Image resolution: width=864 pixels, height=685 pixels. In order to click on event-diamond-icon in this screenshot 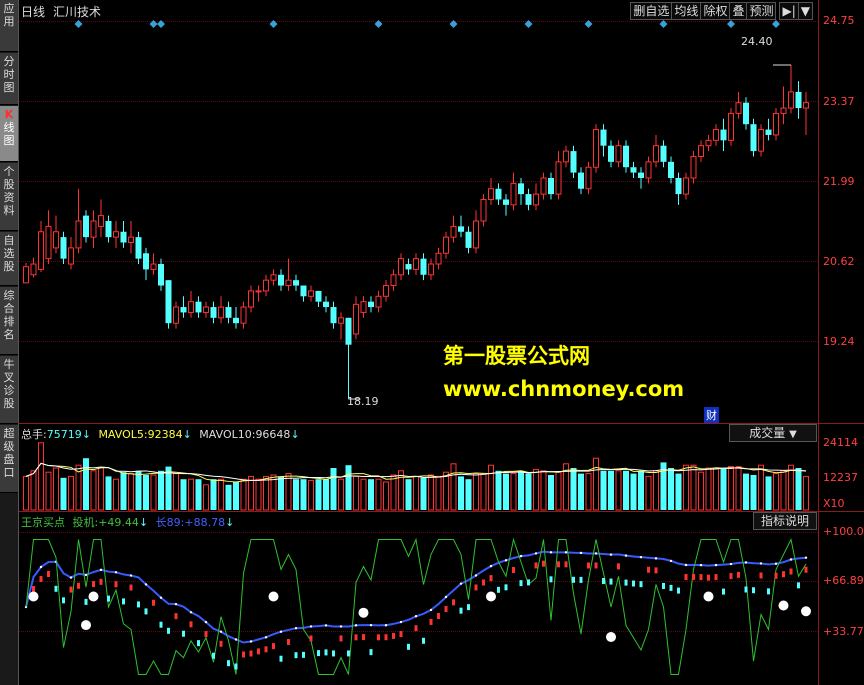, I will do `click(161, 24)`.